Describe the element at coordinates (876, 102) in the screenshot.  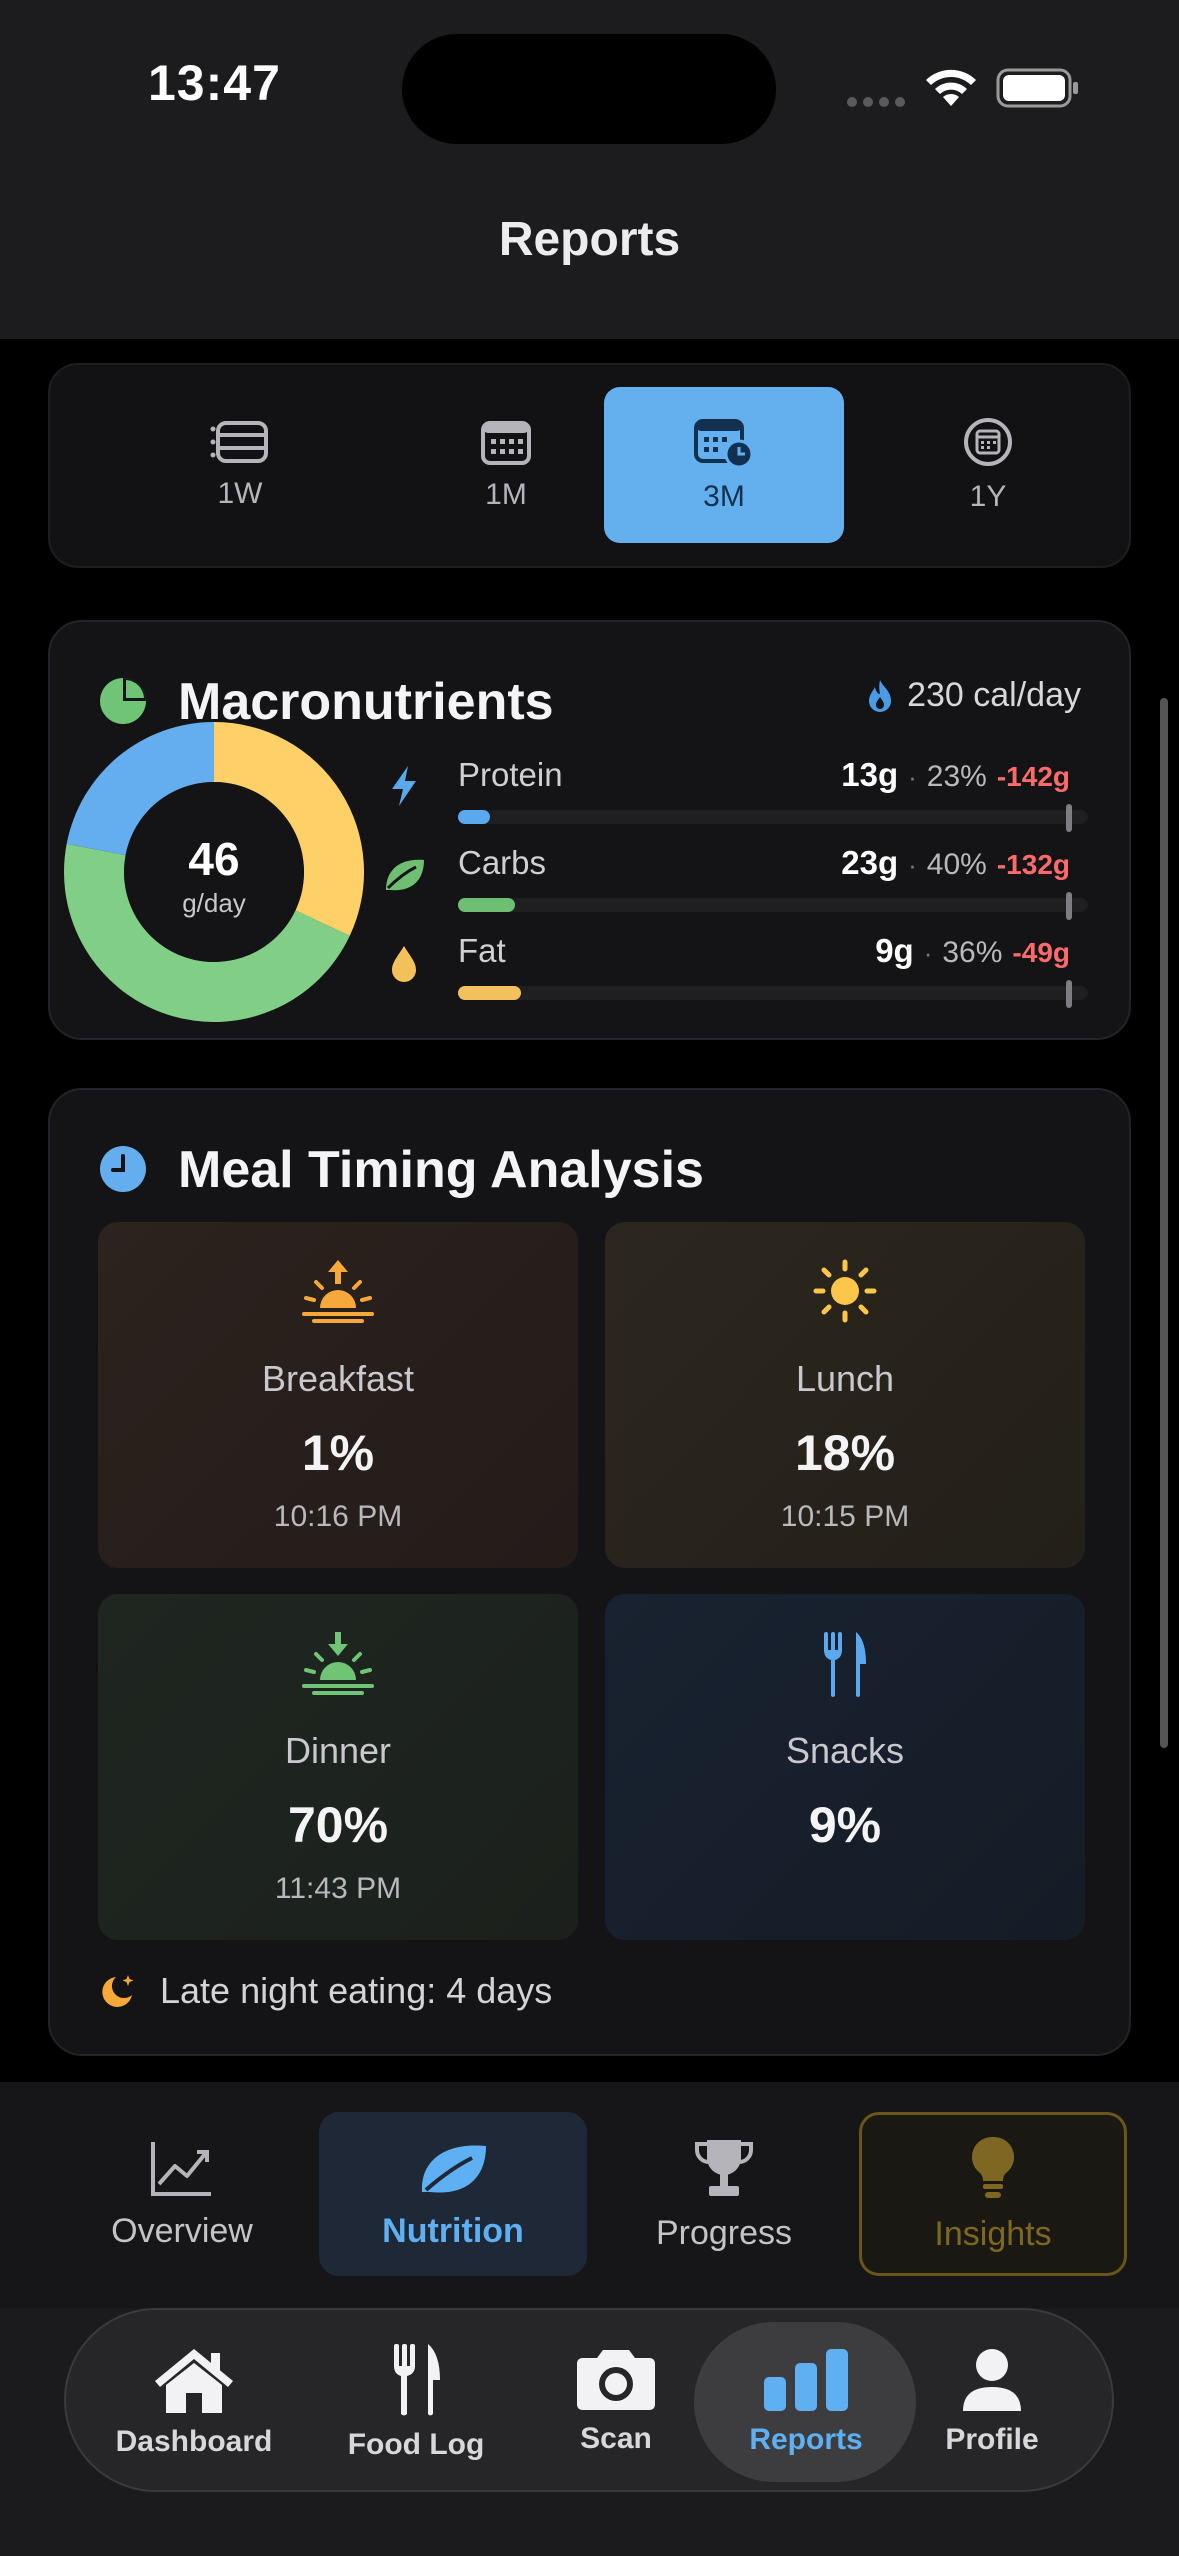
I see `cellular-signal-icon` at that location.